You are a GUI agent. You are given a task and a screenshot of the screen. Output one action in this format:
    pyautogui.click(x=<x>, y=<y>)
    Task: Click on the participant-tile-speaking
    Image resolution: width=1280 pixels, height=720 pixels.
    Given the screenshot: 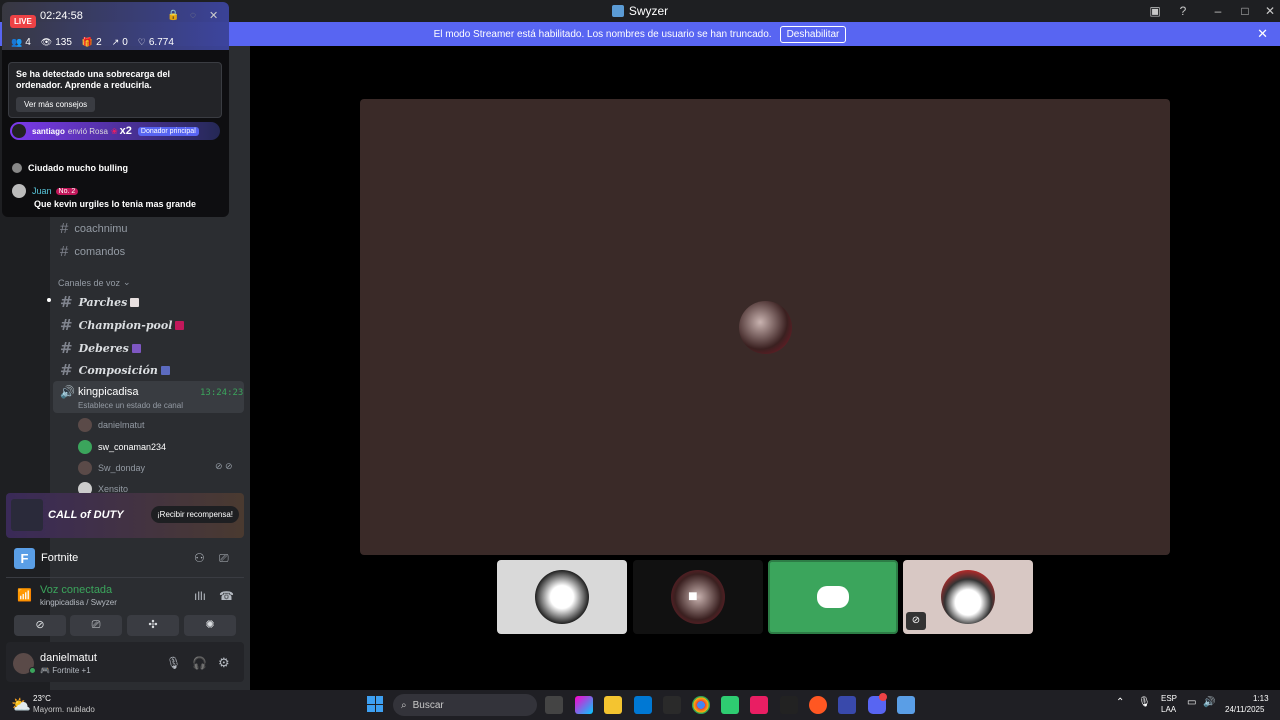 What is the action you would take?
    pyautogui.click(x=833, y=597)
    